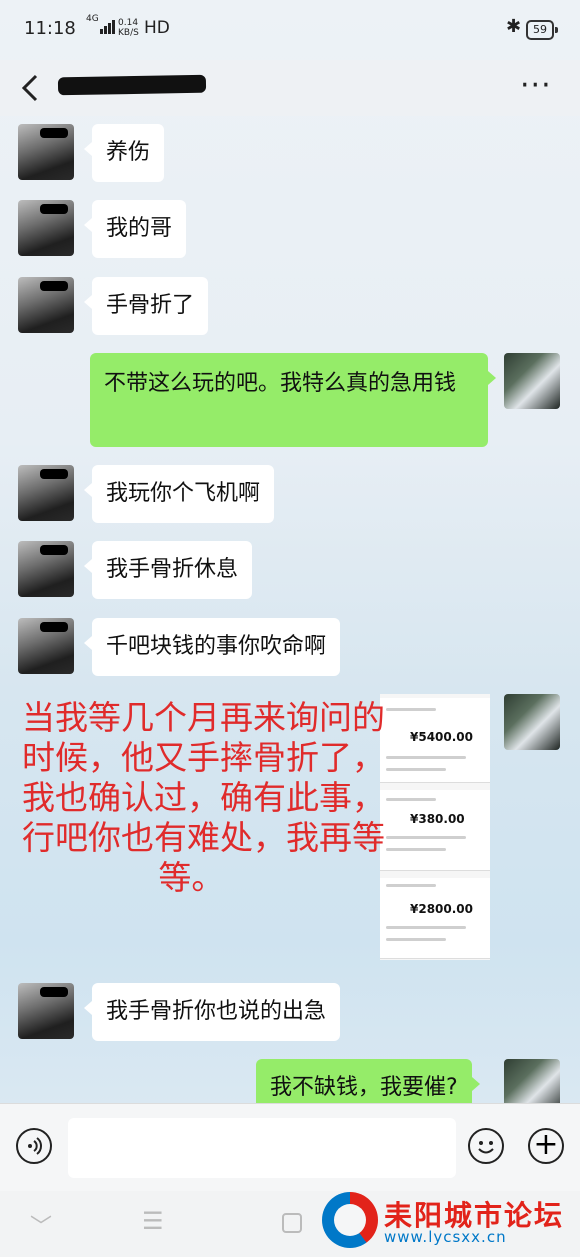 This screenshot has width=580, height=1257. Describe the element at coordinates (212, 1012) in the screenshot. I see `message-bubble-incoming: 我手骨折你也说的出急` at that location.